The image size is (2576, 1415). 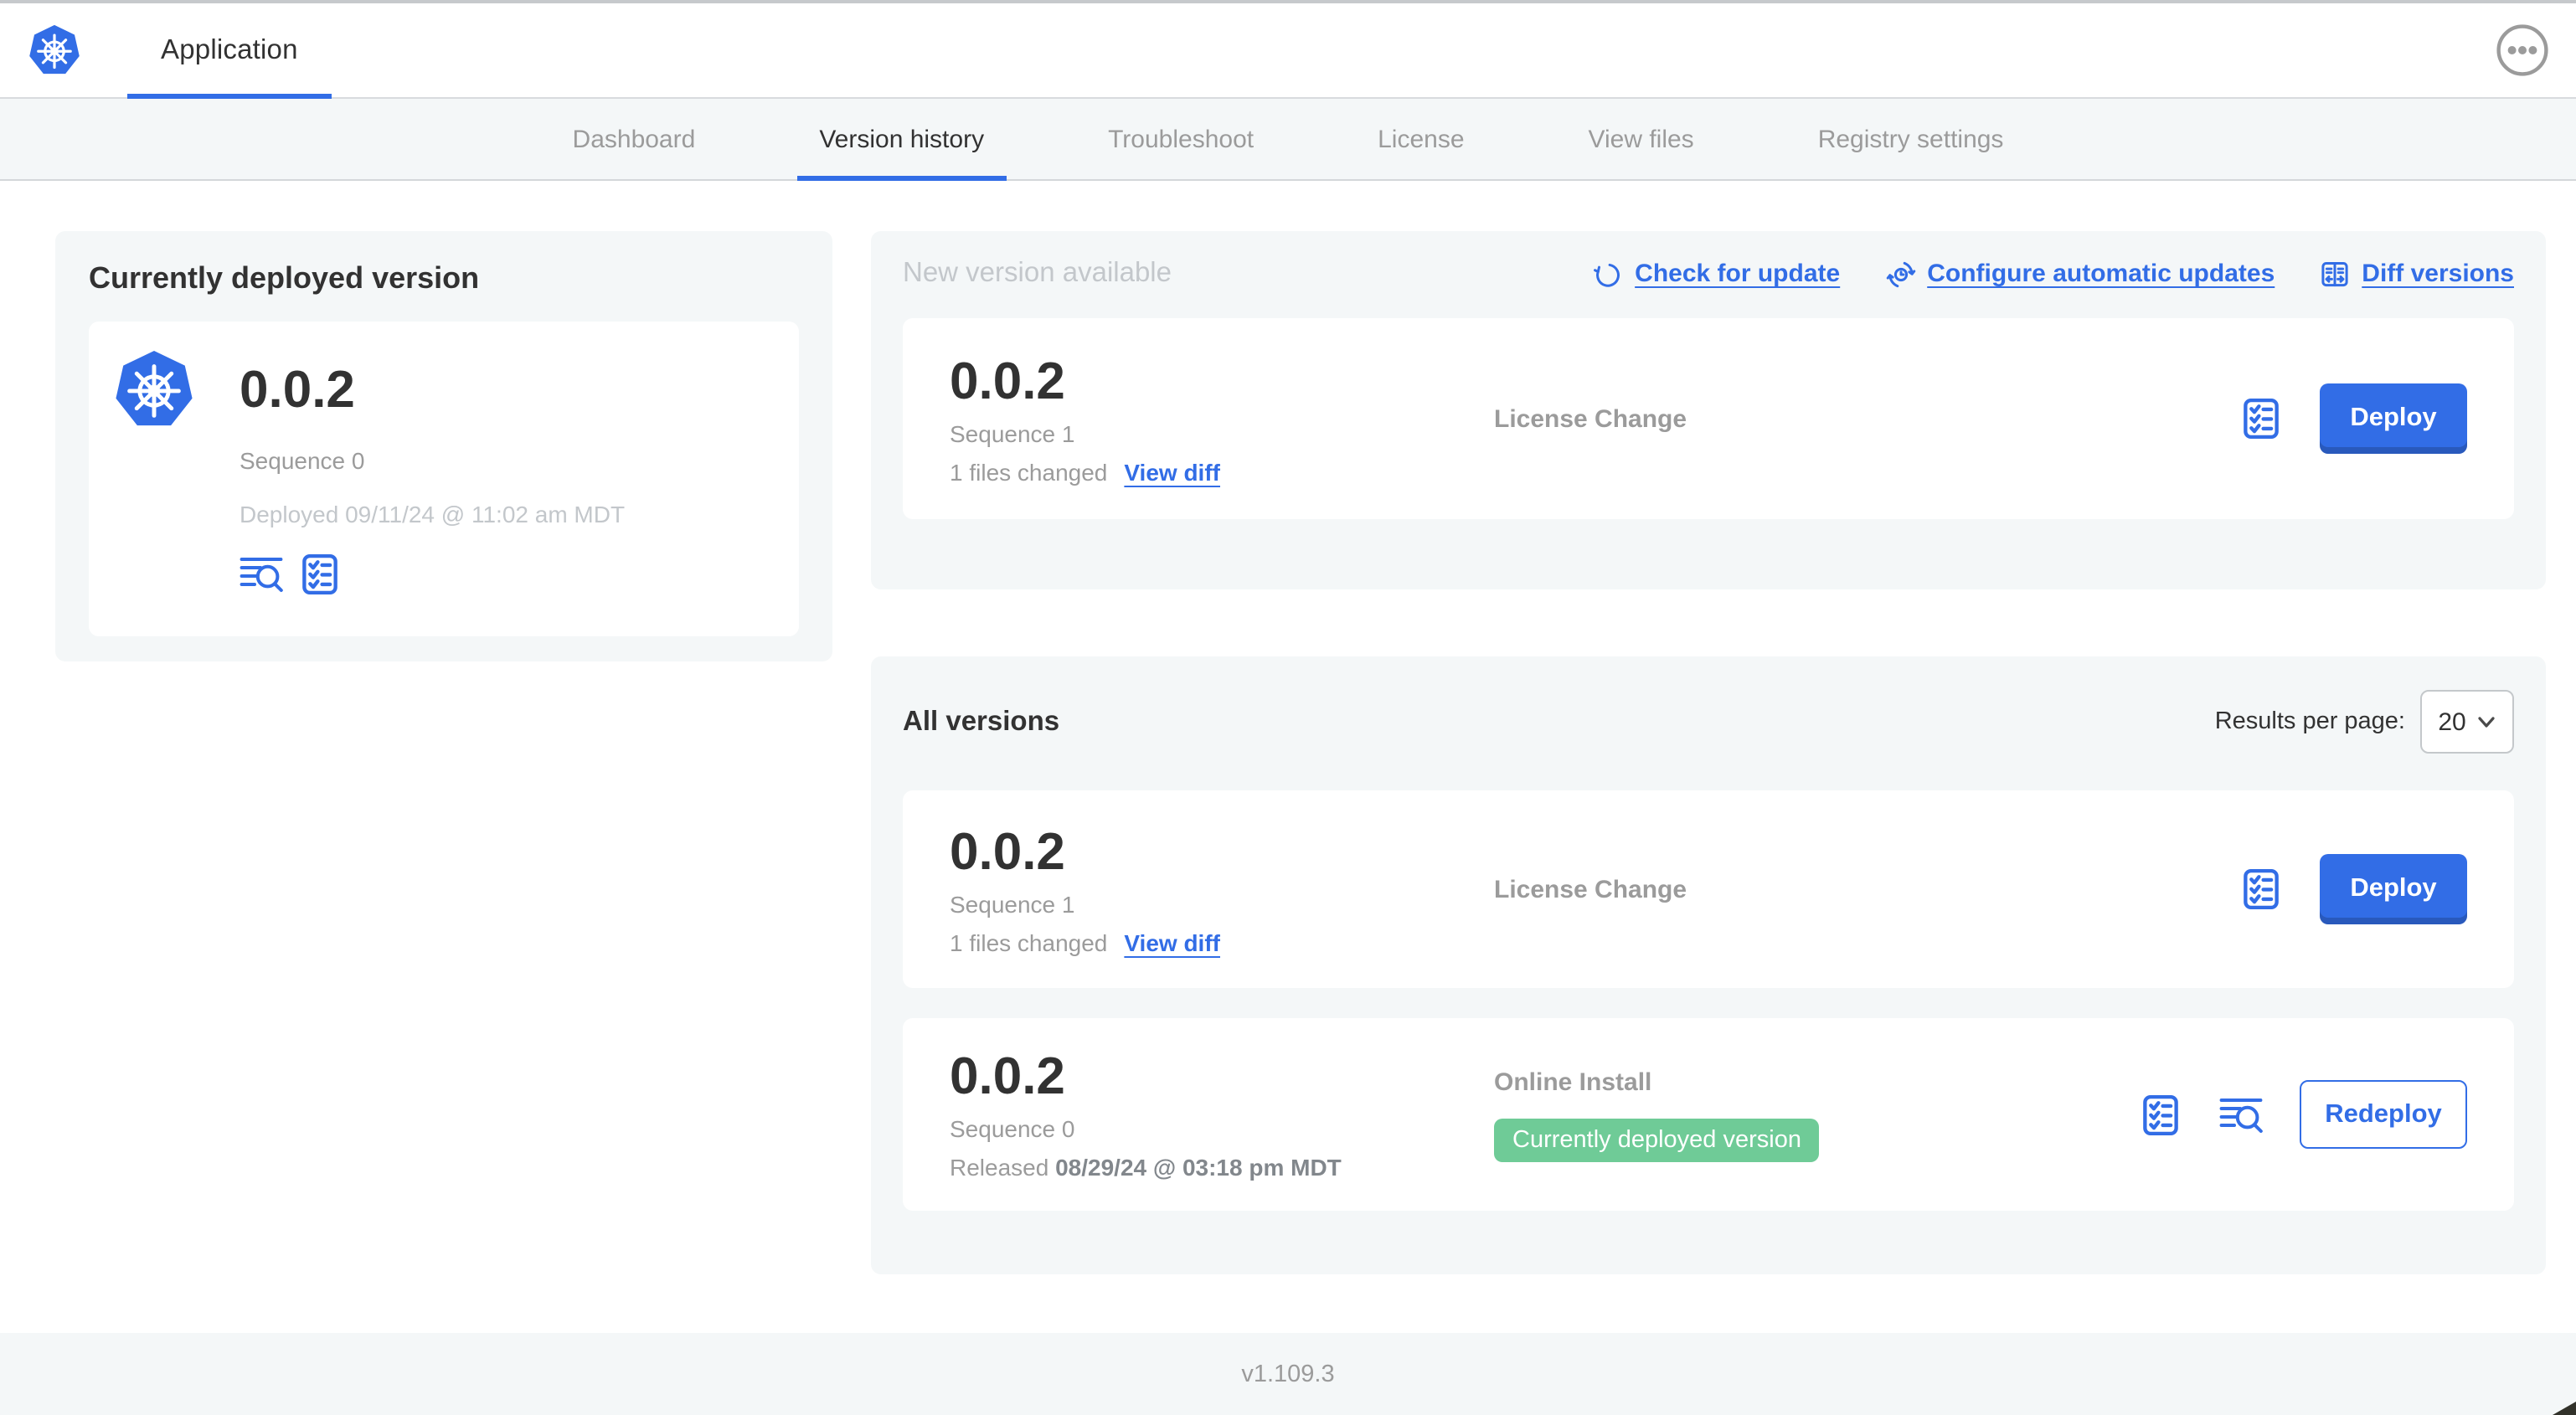 What do you see at coordinates (432, 574) in the screenshot?
I see `deployed-version-actions` at bounding box center [432, 574].